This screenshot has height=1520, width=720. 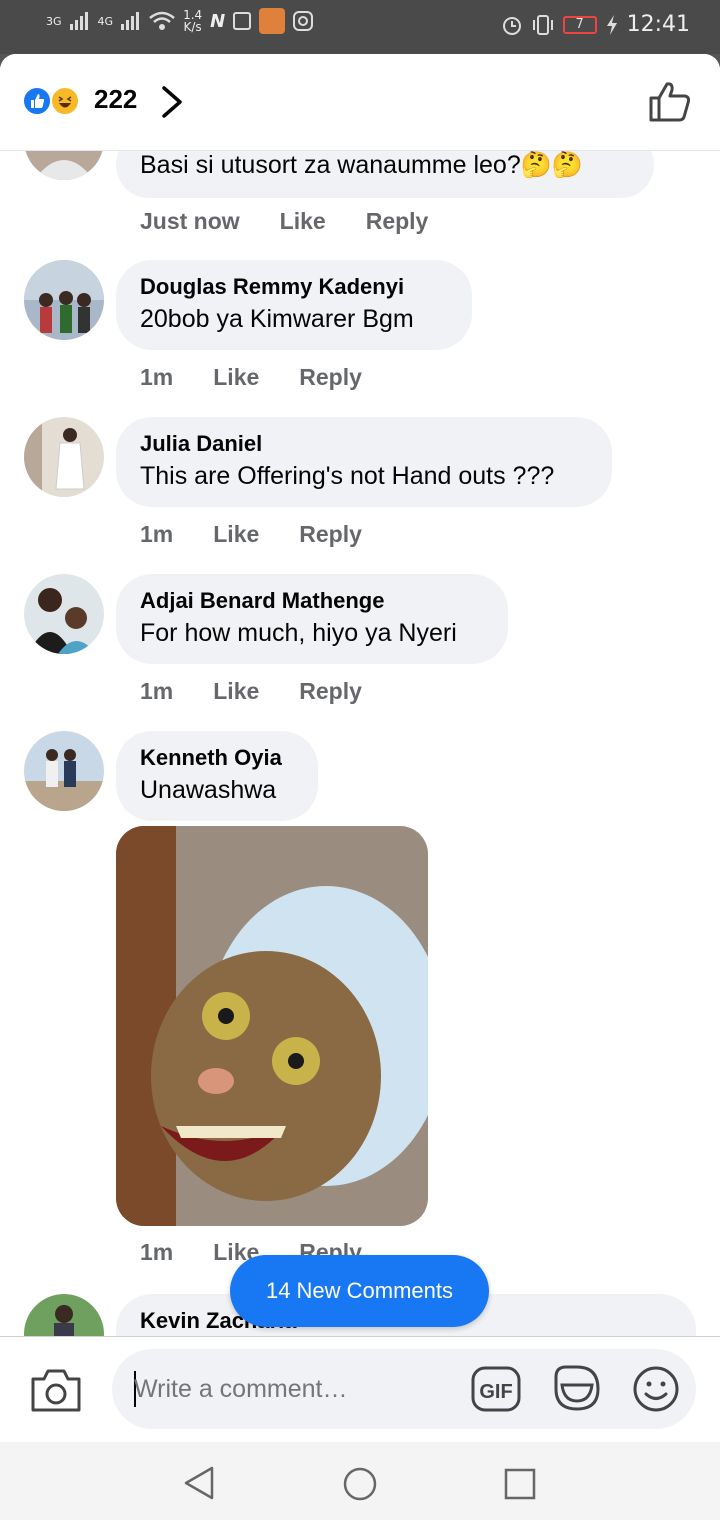 I want to click on app-icon, so click(x=272, y=21).